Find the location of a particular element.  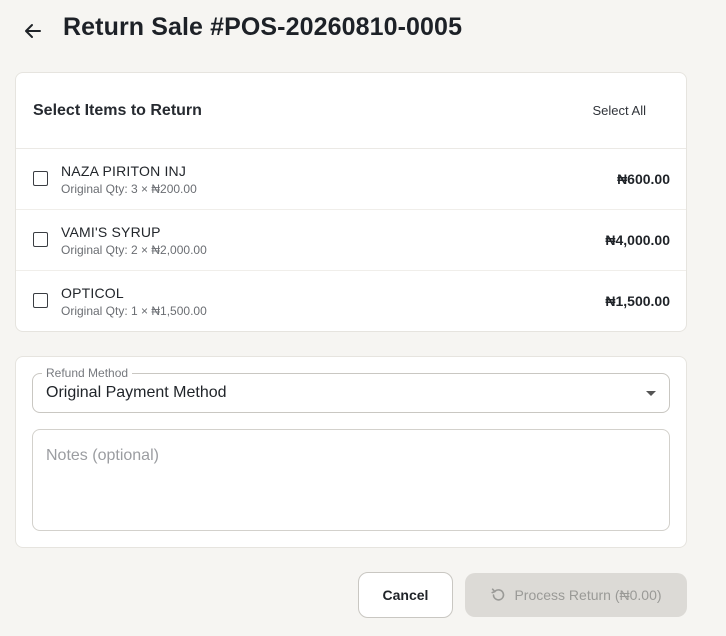

refund-method-label: Refund Method is located at coordinates (87, 373).